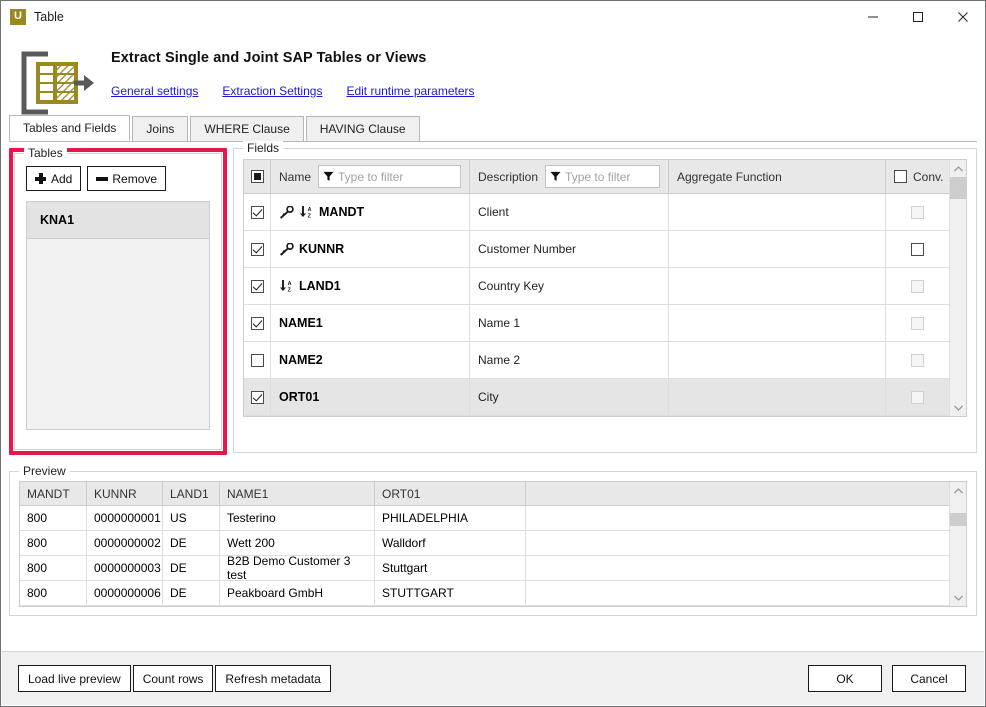 The width and height of the screenshot is (986, 707). What do you see at coordinates (362, 128) in the screenshot?
I see `tab-having-clause: HAVING Clause` at bounding box center [362, 128].